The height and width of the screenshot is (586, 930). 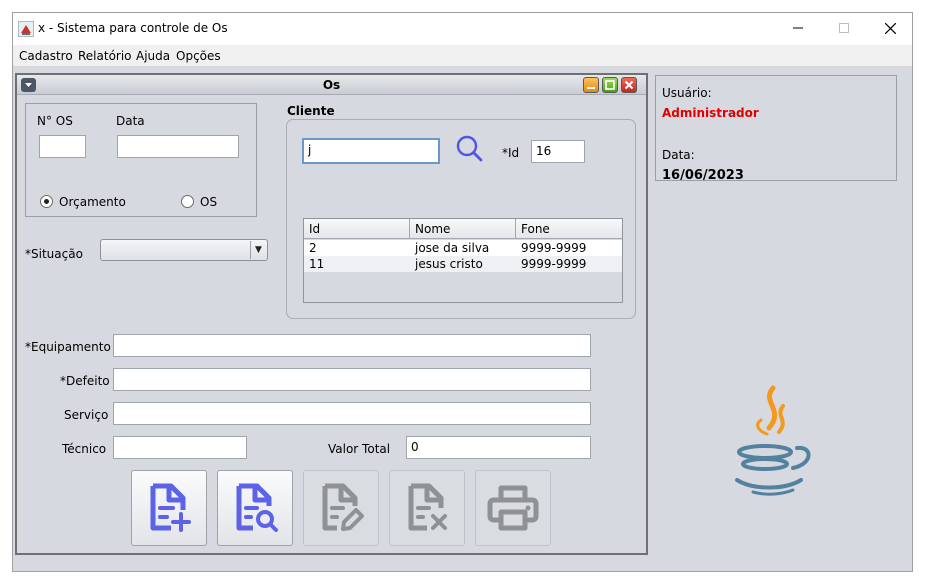 What do you see at coordinates (462, 56) in the screenshot?
I see `menu-bar: Cadastro Relatório Ajuda Opções` at bounding box center [462, 56].